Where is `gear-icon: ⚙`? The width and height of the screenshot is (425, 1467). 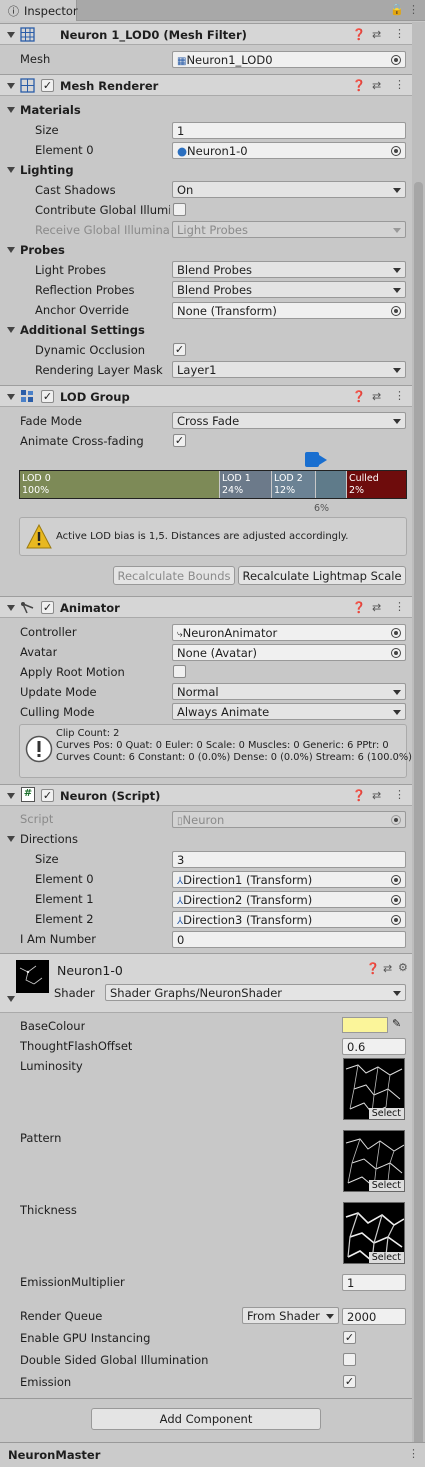
gear-icon: ⚙ is located at coordinates (403, 967).